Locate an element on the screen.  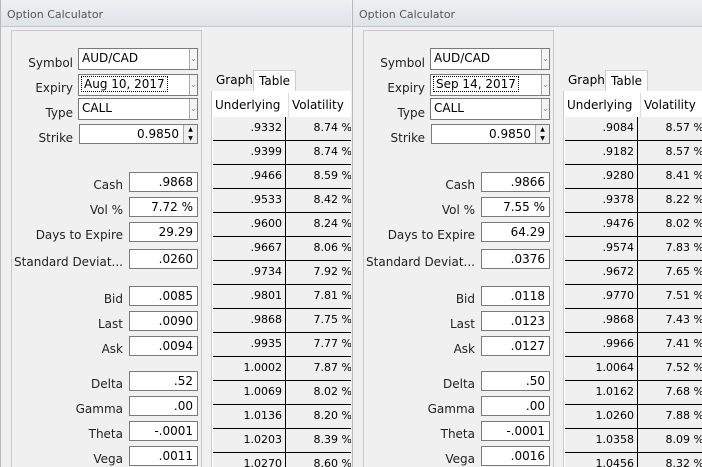
table-row: 1.0064 7.52 % is located at coordinates (633, 369).